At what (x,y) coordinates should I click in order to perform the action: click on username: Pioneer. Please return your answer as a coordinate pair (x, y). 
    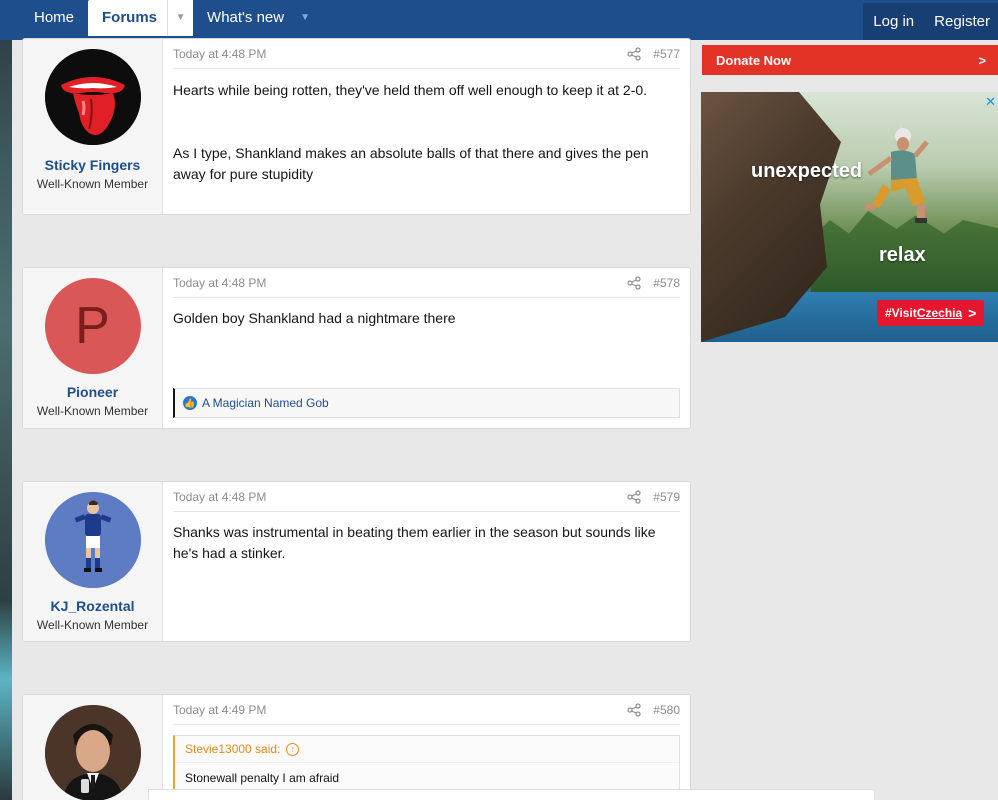
    Looking at the image, I should click on (92, 392).